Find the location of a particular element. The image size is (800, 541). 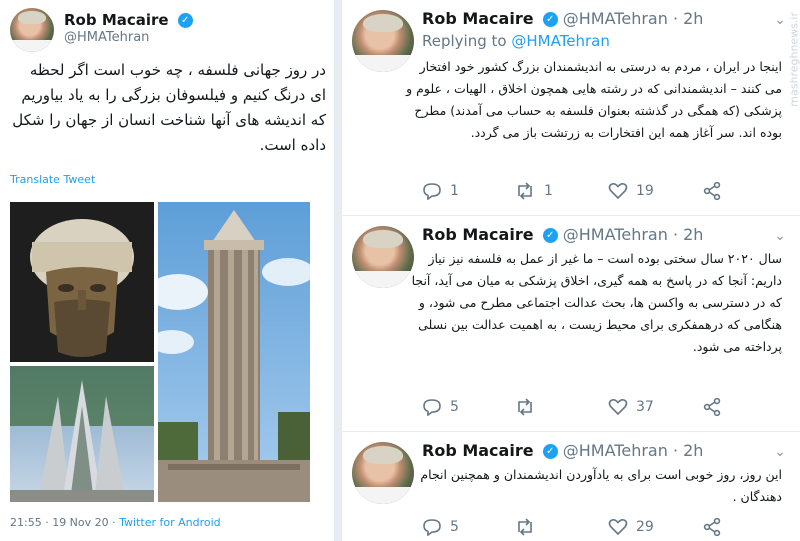

like-count: 19 is located at coordinates (645, 191).